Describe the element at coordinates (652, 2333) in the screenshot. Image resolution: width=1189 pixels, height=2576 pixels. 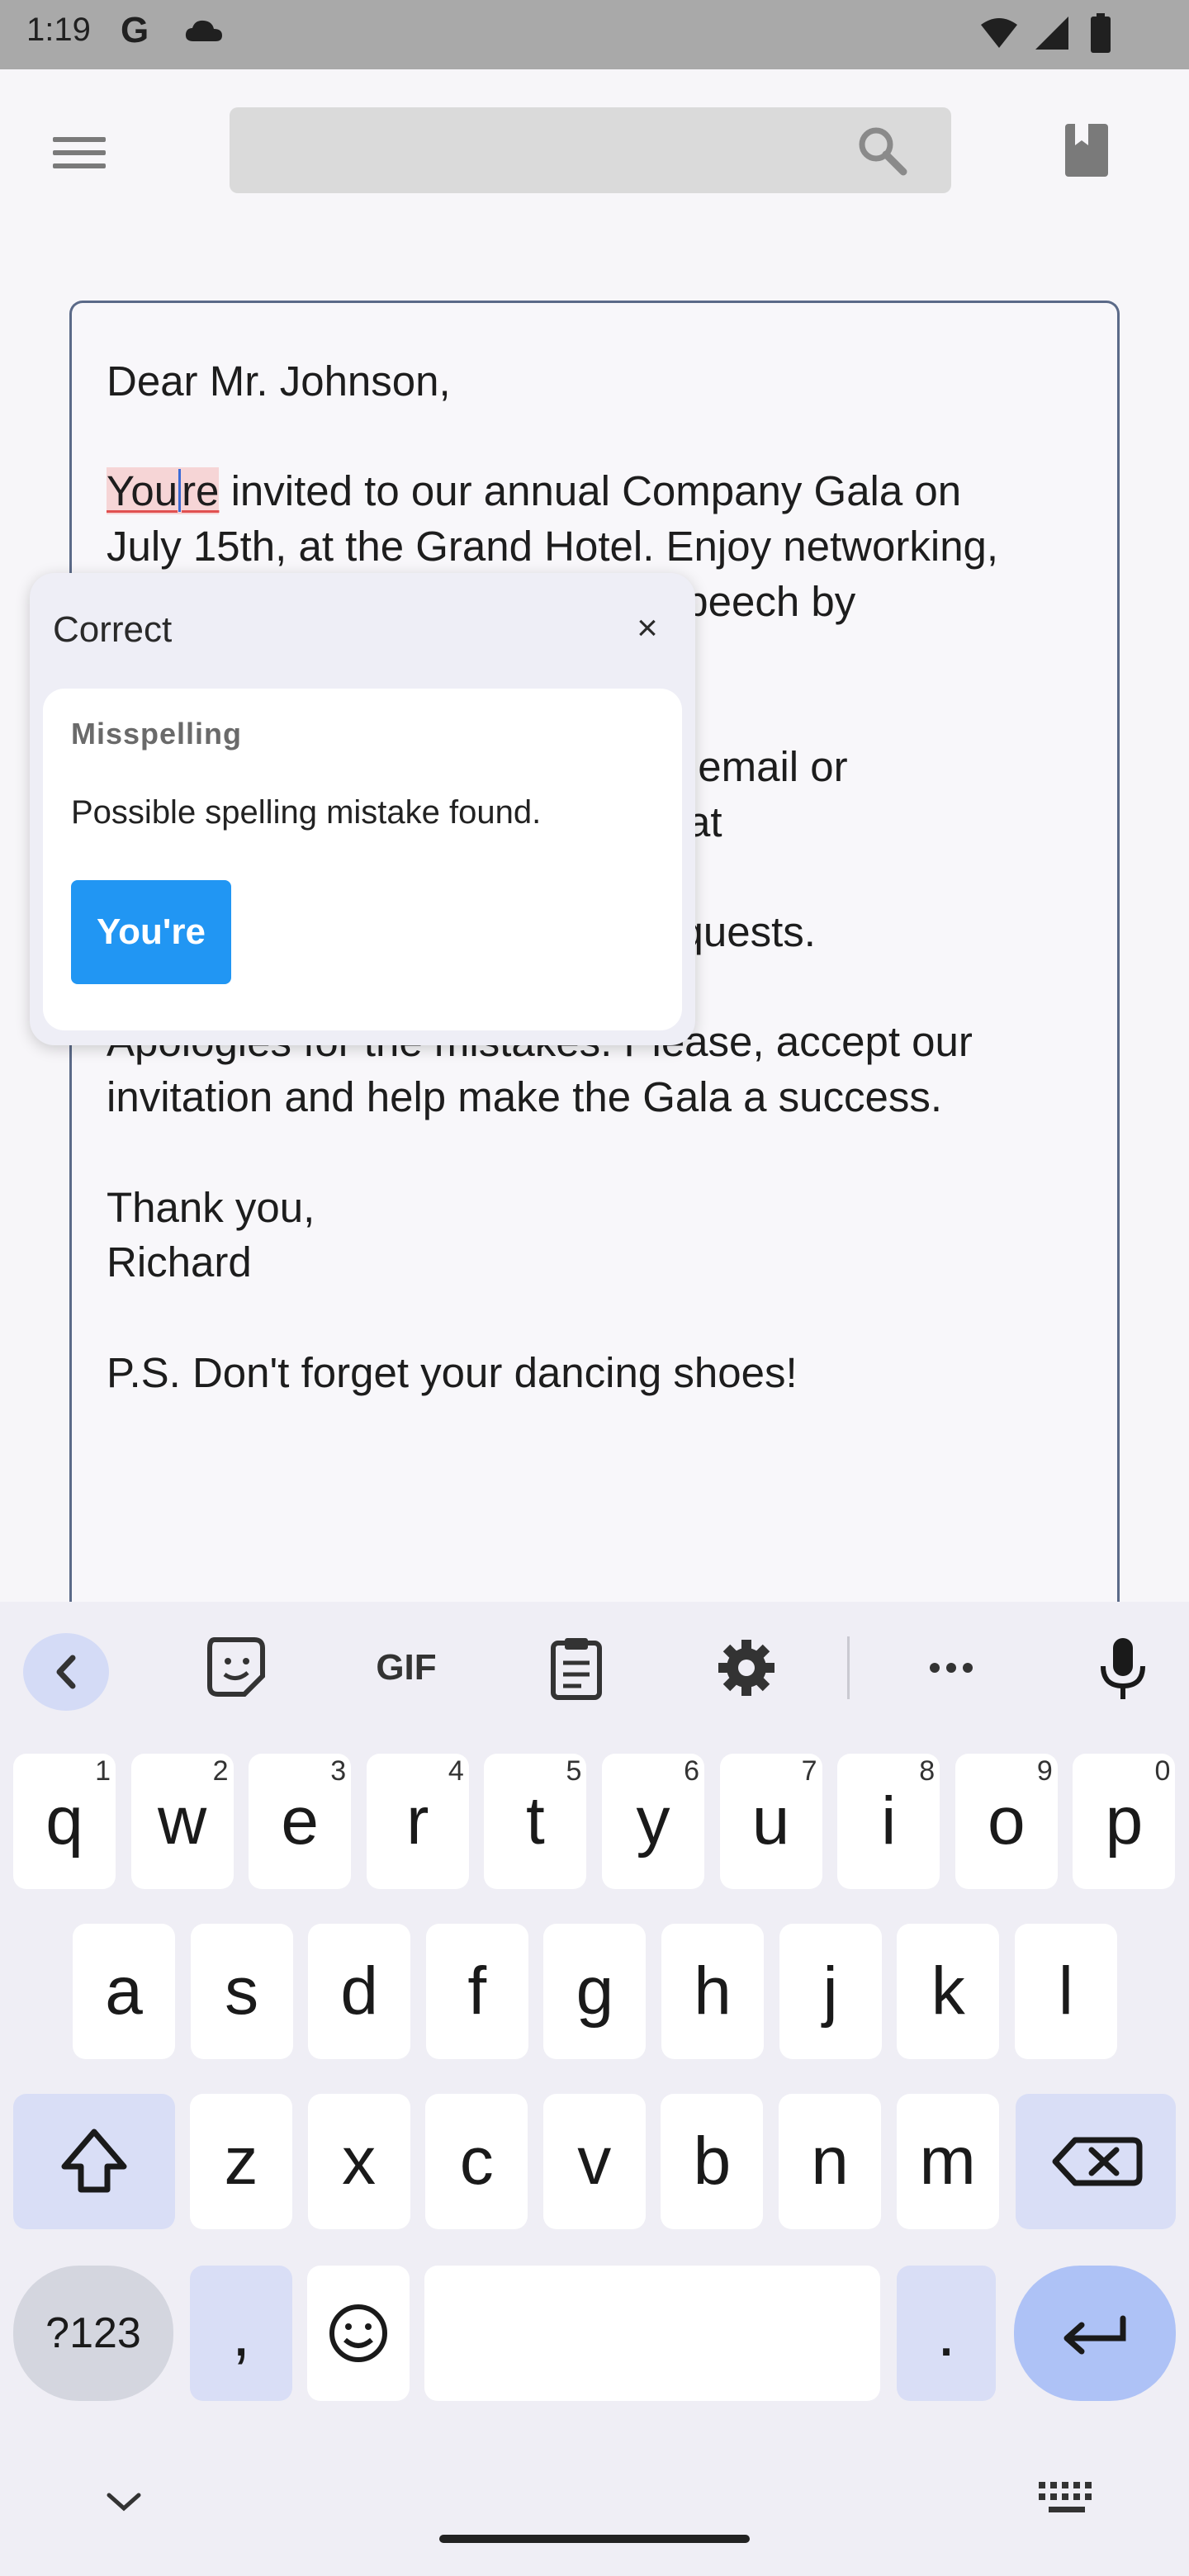
I see `space-key` at that location.